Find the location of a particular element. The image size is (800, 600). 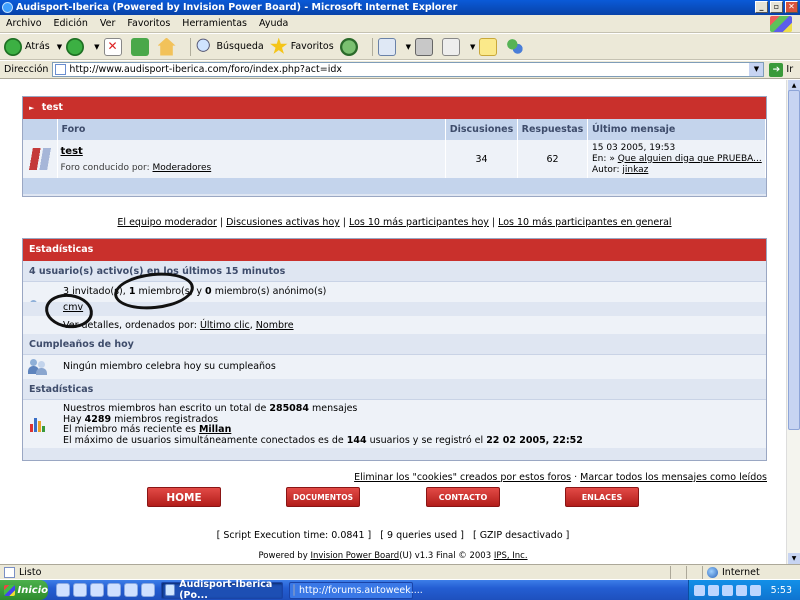

newest-member-link: Millan is located at coordinates (215, 429).